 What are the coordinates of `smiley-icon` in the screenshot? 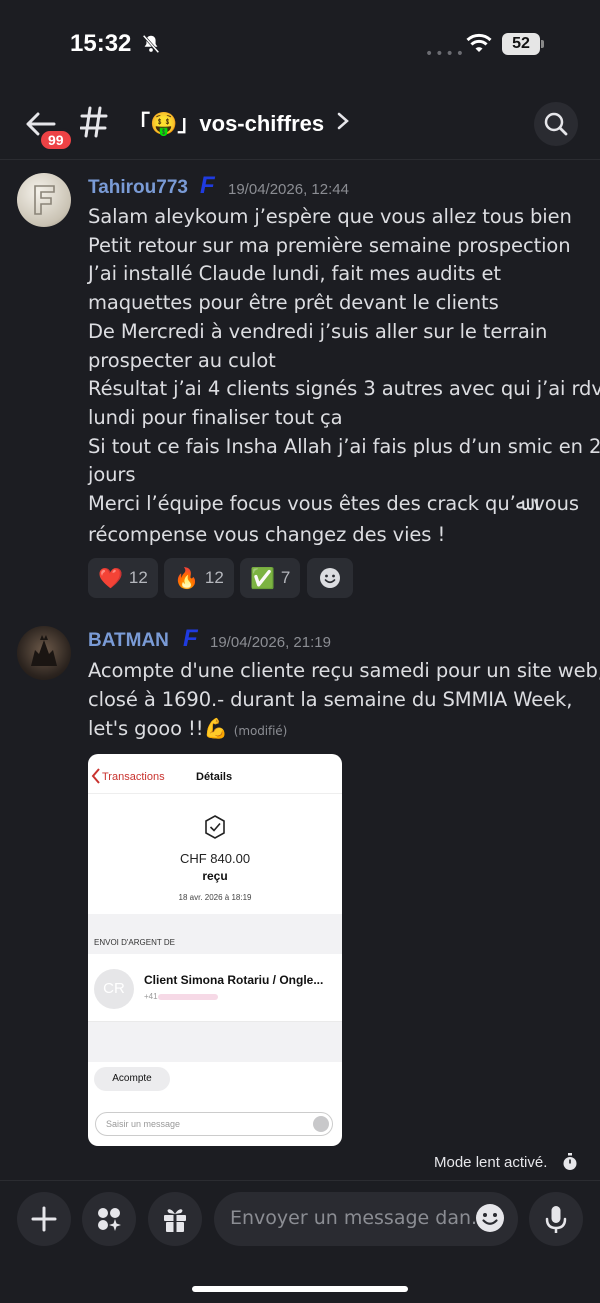 It's located at (330, 578).